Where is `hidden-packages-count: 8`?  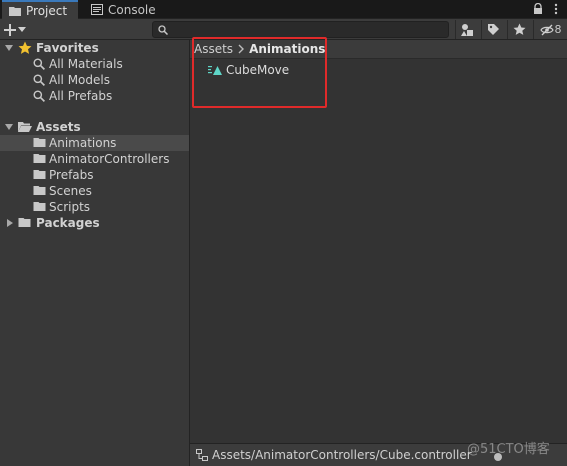
hidden-packages-count: 8 is located at coordinates (558, 29).